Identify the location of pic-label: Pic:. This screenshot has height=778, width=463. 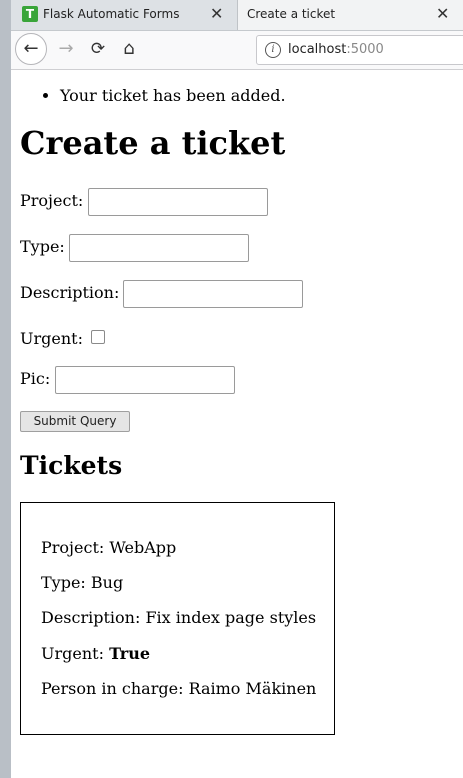
(35, 378).